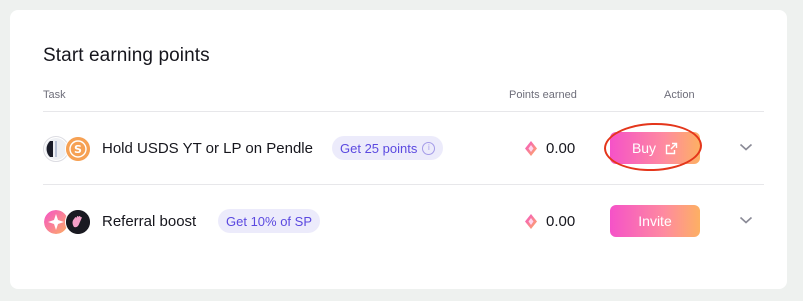  I want to click on invite-button-label: Invite, so click(655, 221).